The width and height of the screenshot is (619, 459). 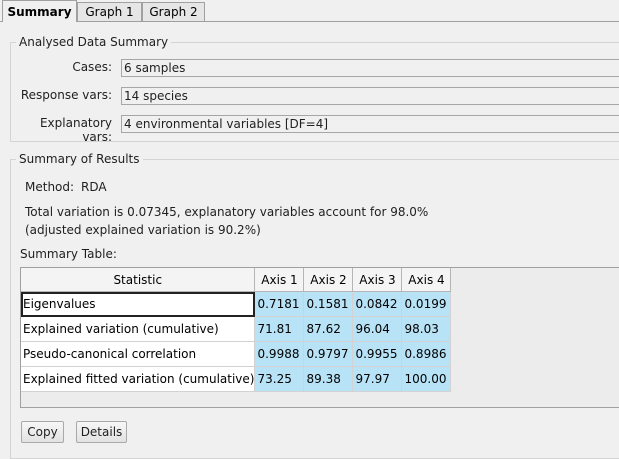 What do you see at coordinates (426, 354) in the screenshot?
I see `table-cell: 0.8986` at bounding box center [426, 354].